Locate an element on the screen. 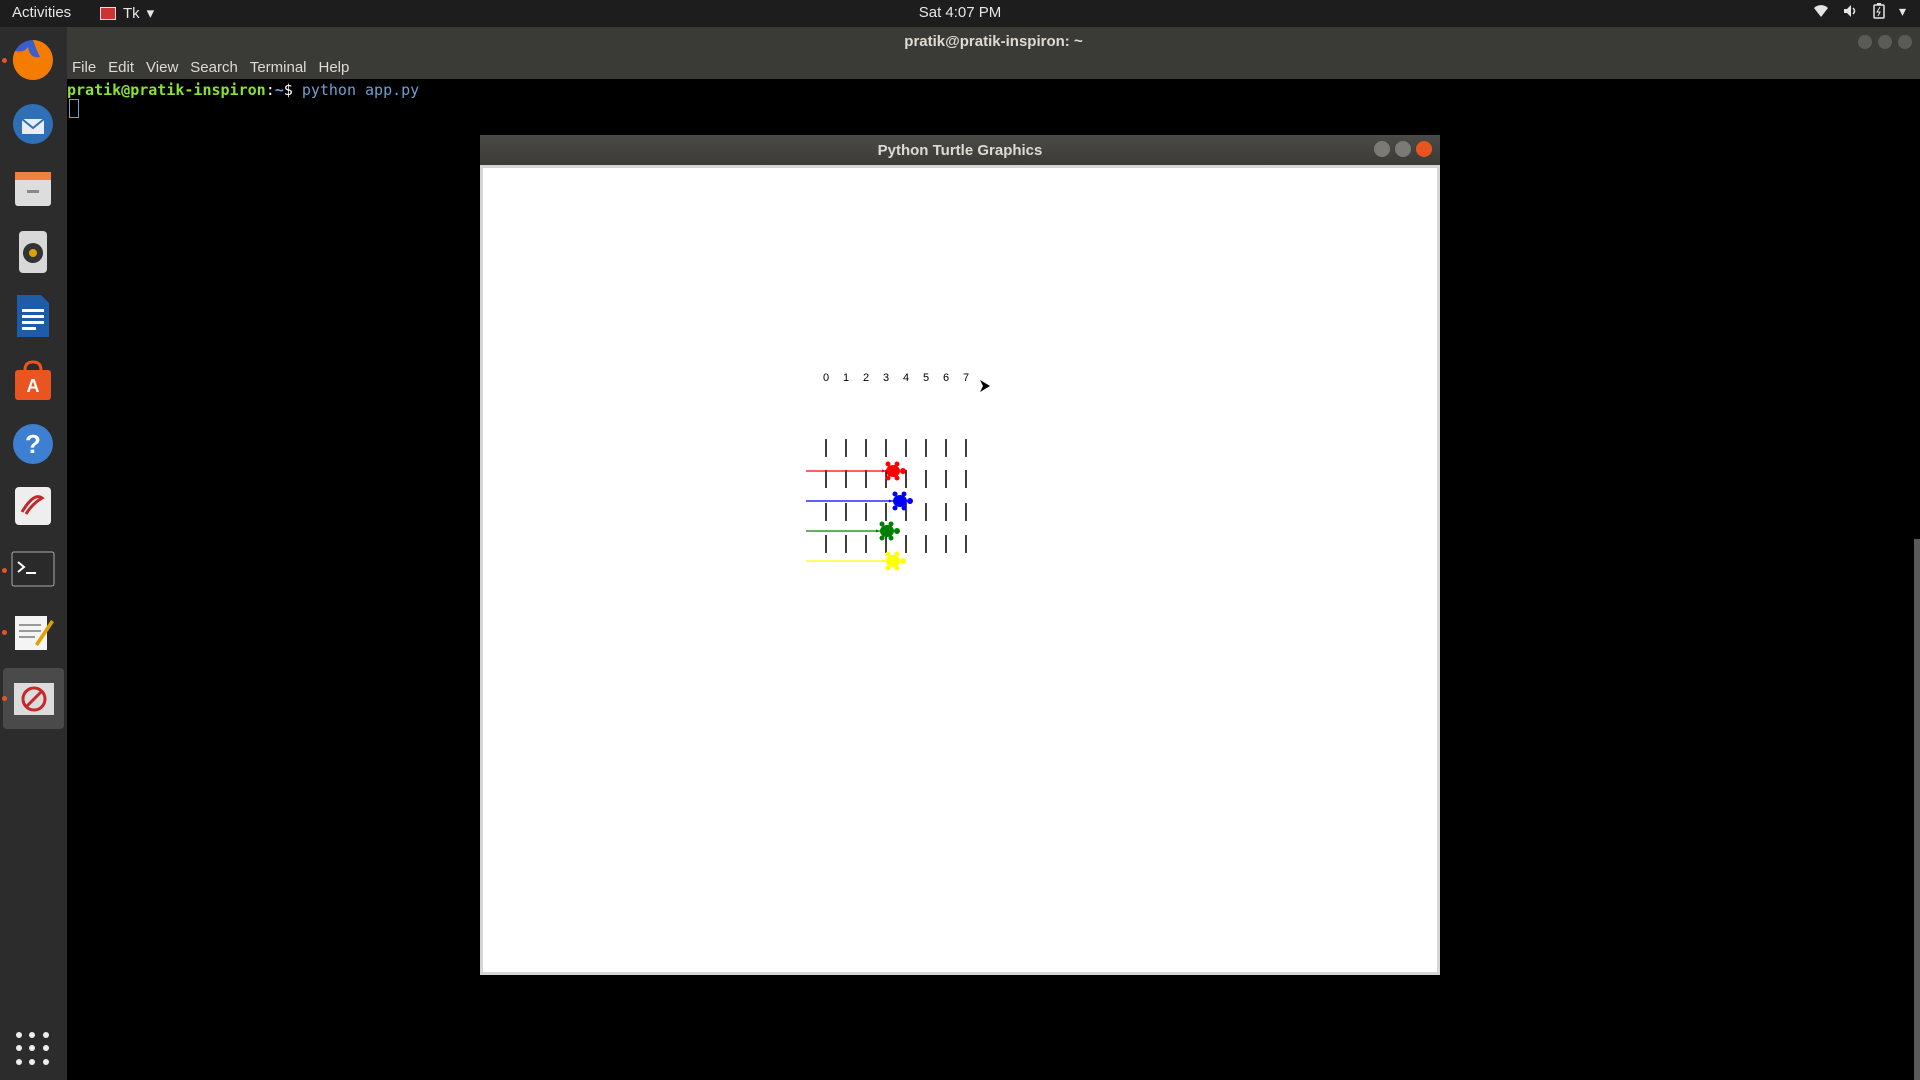 This screenshot has height=1080, width=1920. turtle-cursor-arrow is located at coordinates (985, 386).